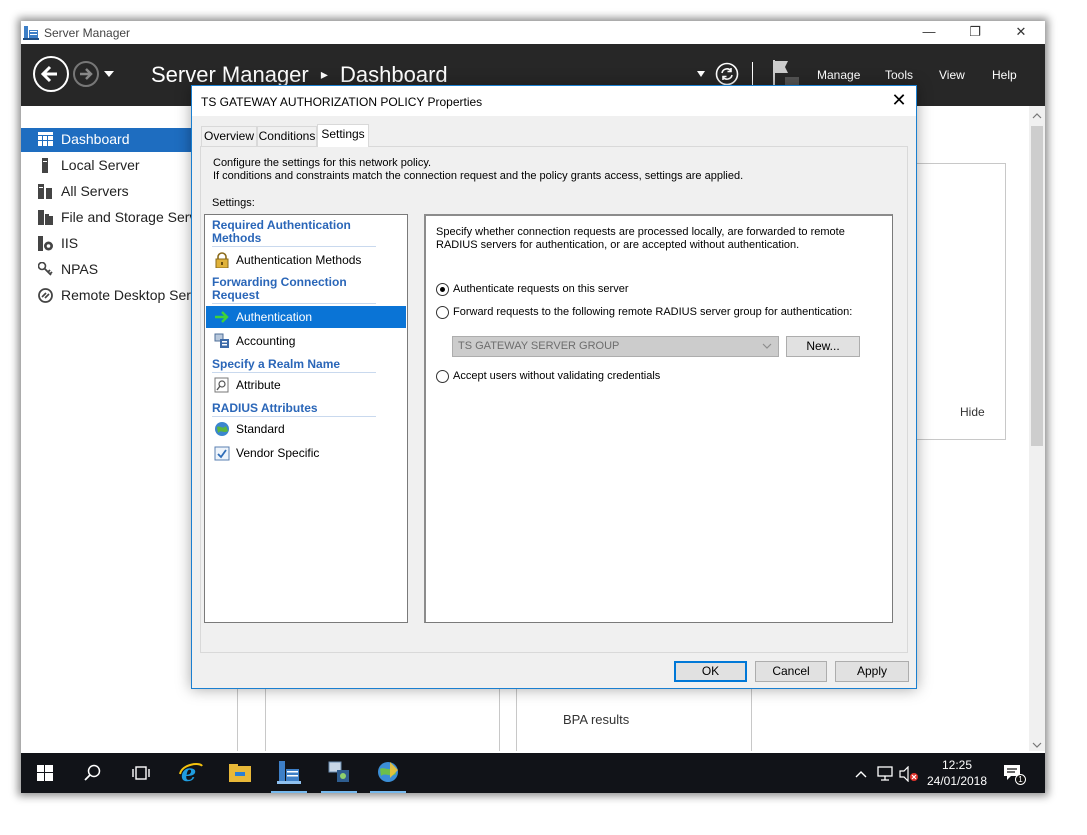  I want to click on menu-help: Help, so click(1004, 75).